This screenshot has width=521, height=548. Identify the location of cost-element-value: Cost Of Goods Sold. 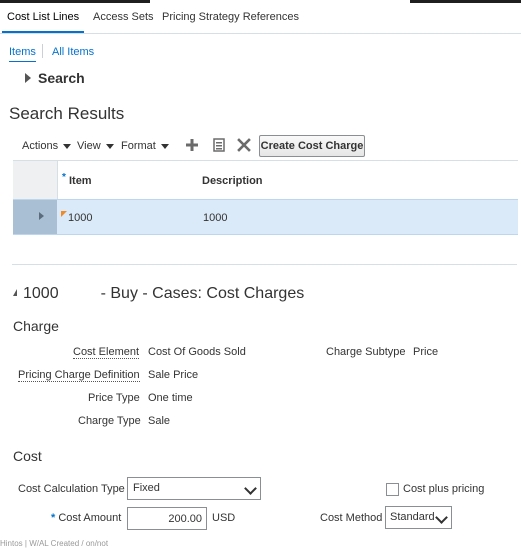
(197, 352).